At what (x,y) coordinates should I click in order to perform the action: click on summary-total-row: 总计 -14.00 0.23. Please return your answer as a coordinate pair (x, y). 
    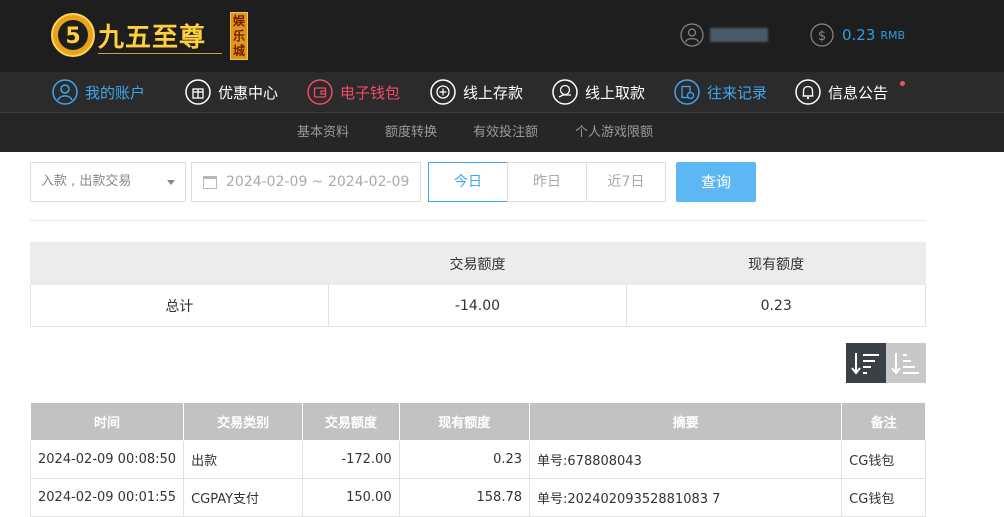
    Looking at the image, I should click on (478, 305).